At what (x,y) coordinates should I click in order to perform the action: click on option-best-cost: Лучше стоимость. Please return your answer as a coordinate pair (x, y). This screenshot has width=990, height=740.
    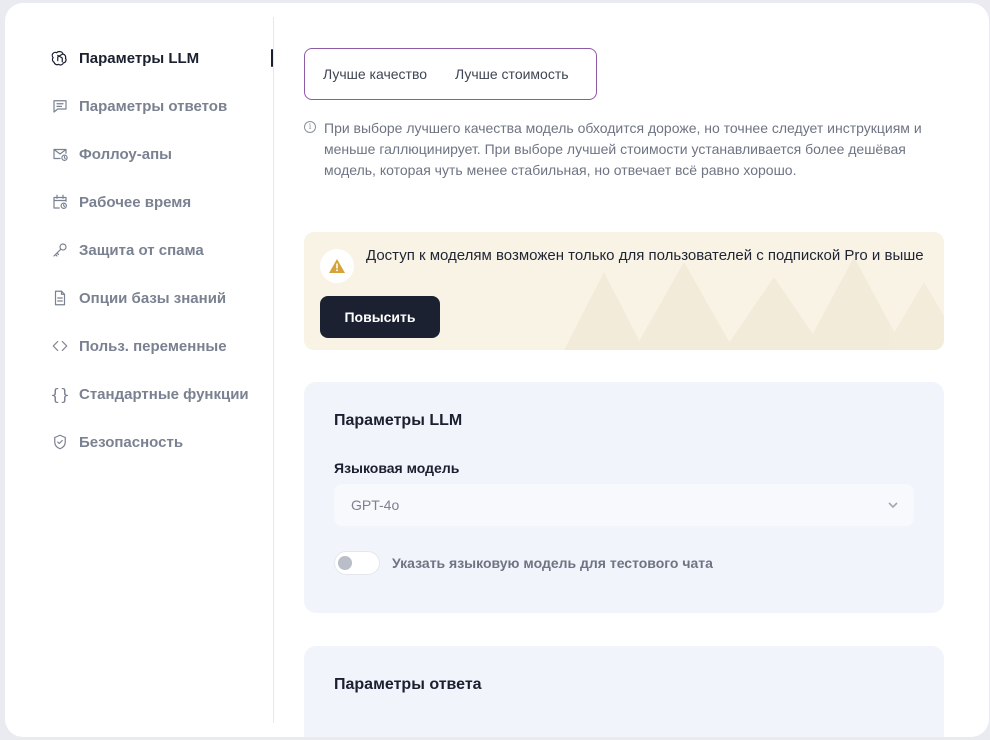
    Looking at the image, I should click on (512, 74).